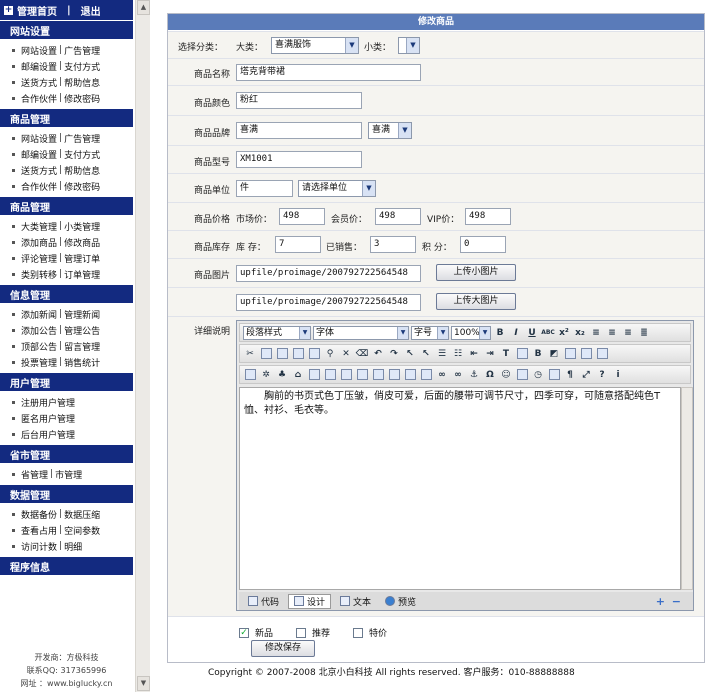  What do you see at coordinates (310, 601) in the screenshot?
I see `tab-design: 设计` at bounding box center [310, 601].